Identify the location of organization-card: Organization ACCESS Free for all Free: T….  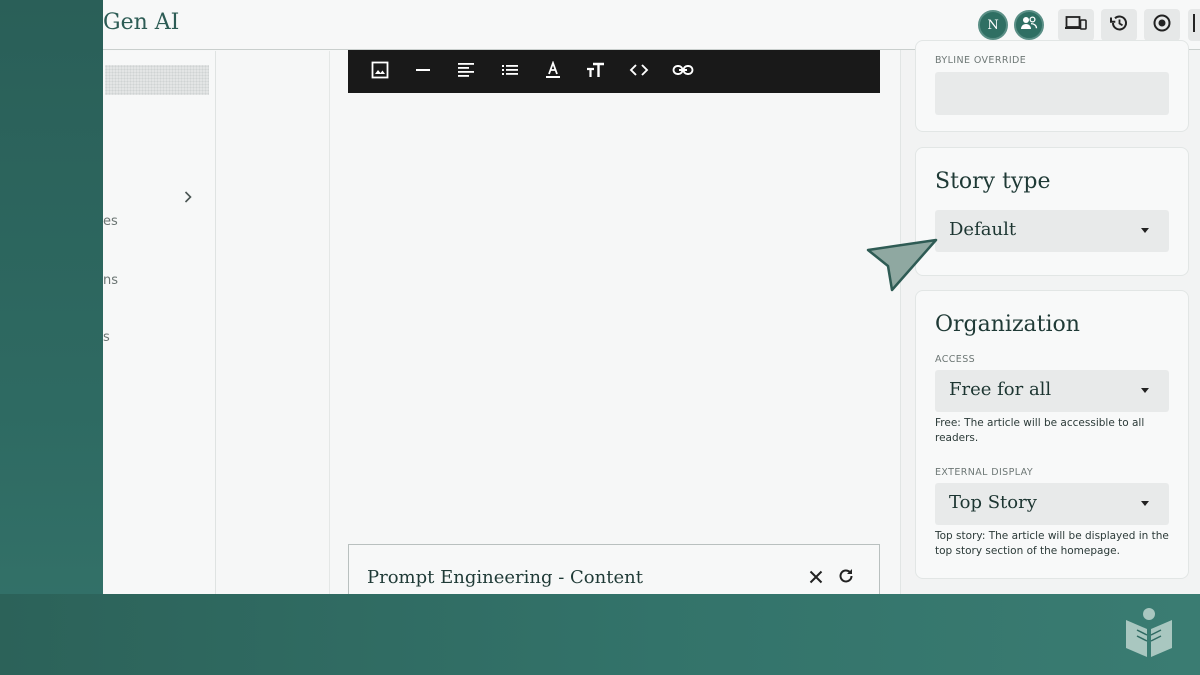
(1052, 434).